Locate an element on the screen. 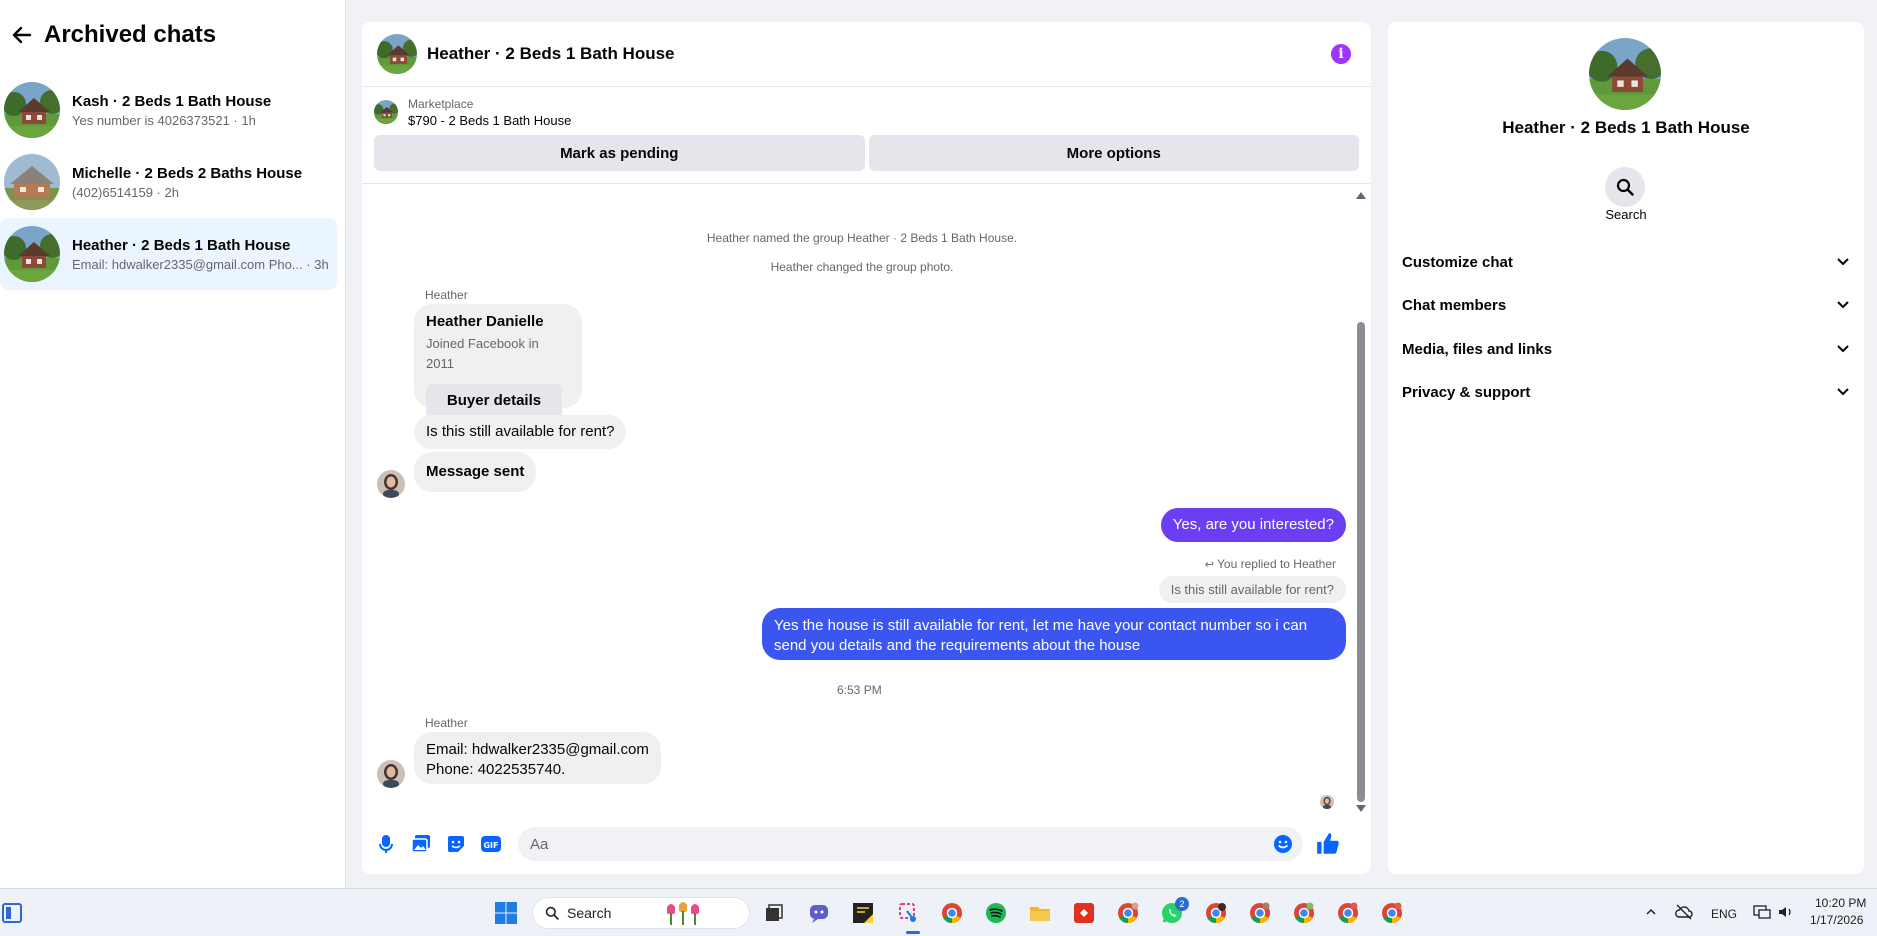  search-icon is located at coordinates (1625, 187).